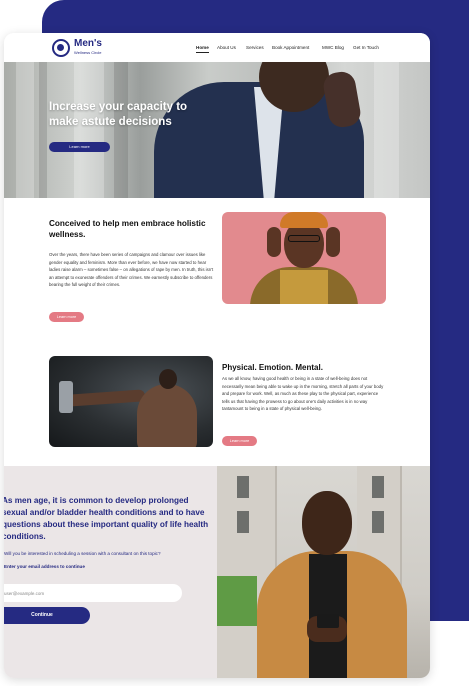 Image resolution: width=469 pixels, height=686 pixels. Describe the element at coordinates (202, 49) in the screenshot. I see `nav-home: Home` at that location.